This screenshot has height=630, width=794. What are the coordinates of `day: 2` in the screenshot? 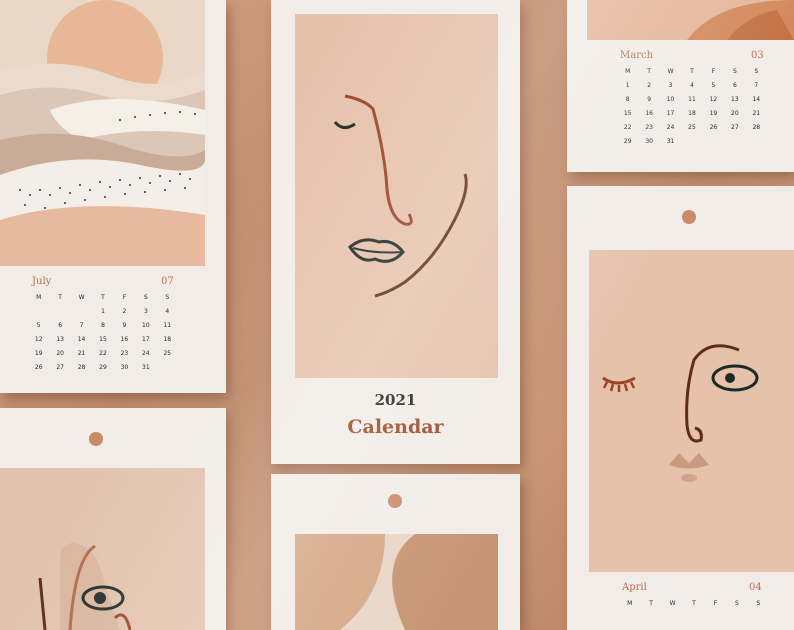 It's located at (649, 85).